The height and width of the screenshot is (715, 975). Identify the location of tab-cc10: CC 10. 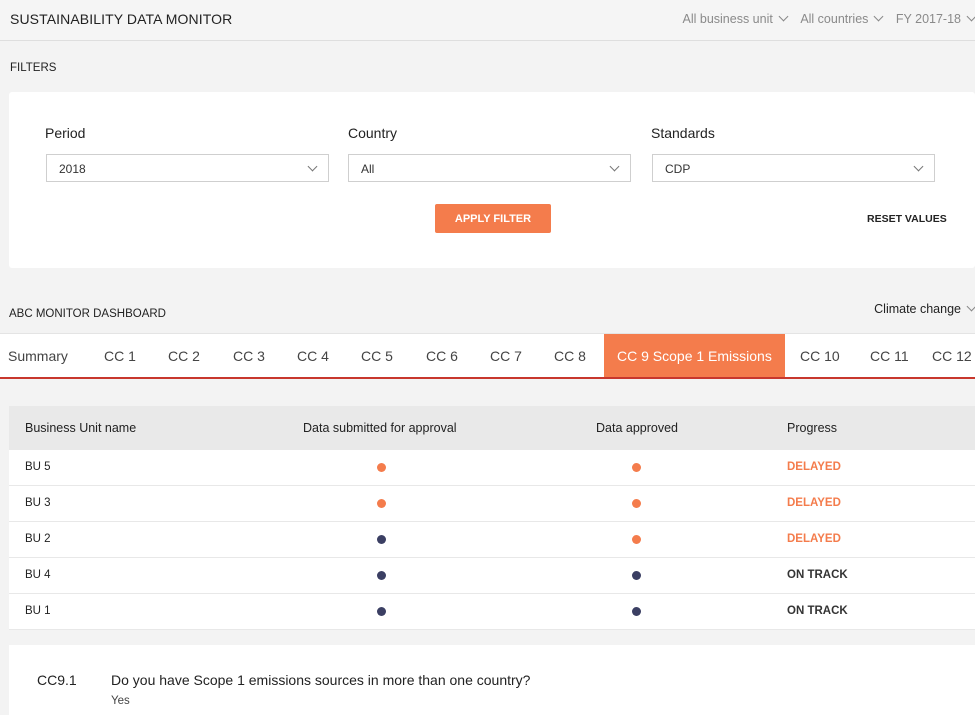
(820, 355).